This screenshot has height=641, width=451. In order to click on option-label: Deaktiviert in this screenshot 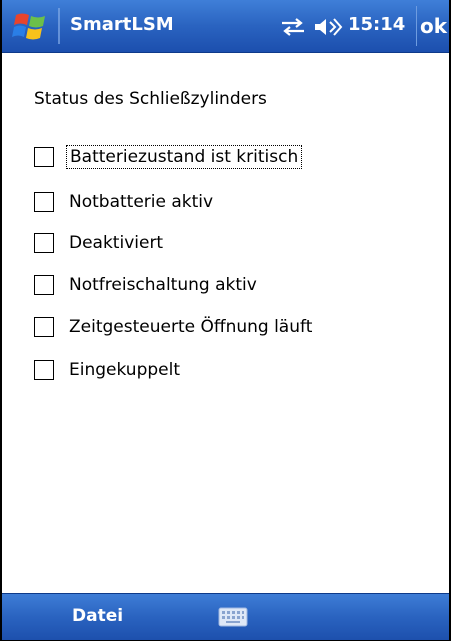, I will do `click(116, 243)`.